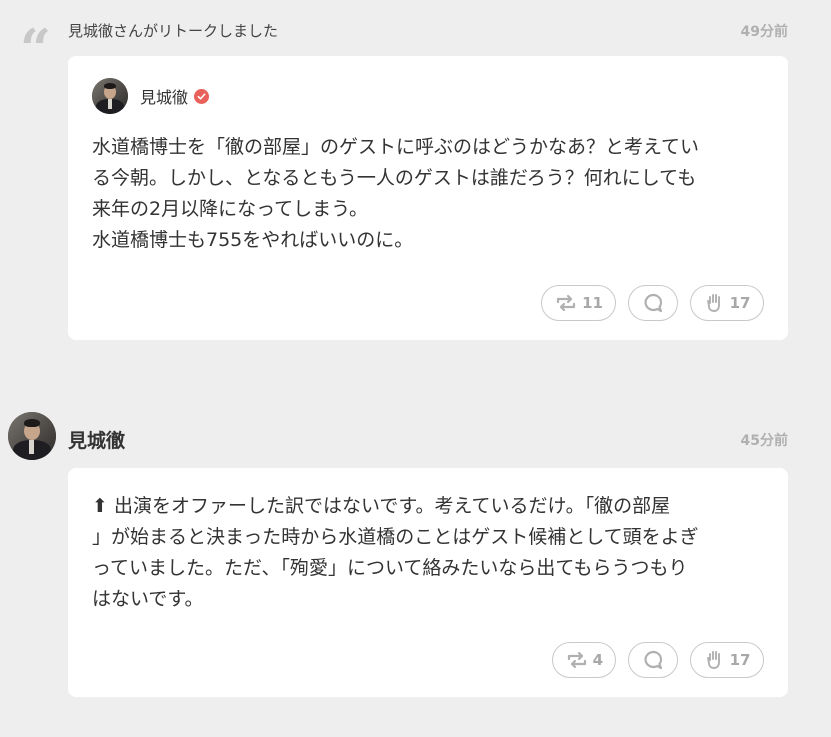  What do you see at coordinates (230, 209) in the screenshot?
I see `post-body-line: 来年の2月以降になってしまう。` at bounding box center [230, 209].